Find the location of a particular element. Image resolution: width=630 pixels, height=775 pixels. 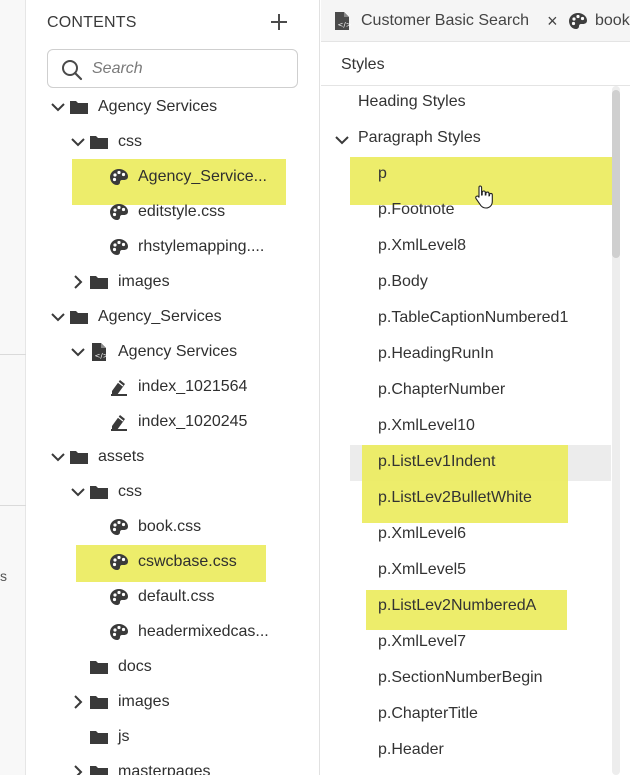

style-item-label: Paragraph Styles is located at coordinates (419, 137).